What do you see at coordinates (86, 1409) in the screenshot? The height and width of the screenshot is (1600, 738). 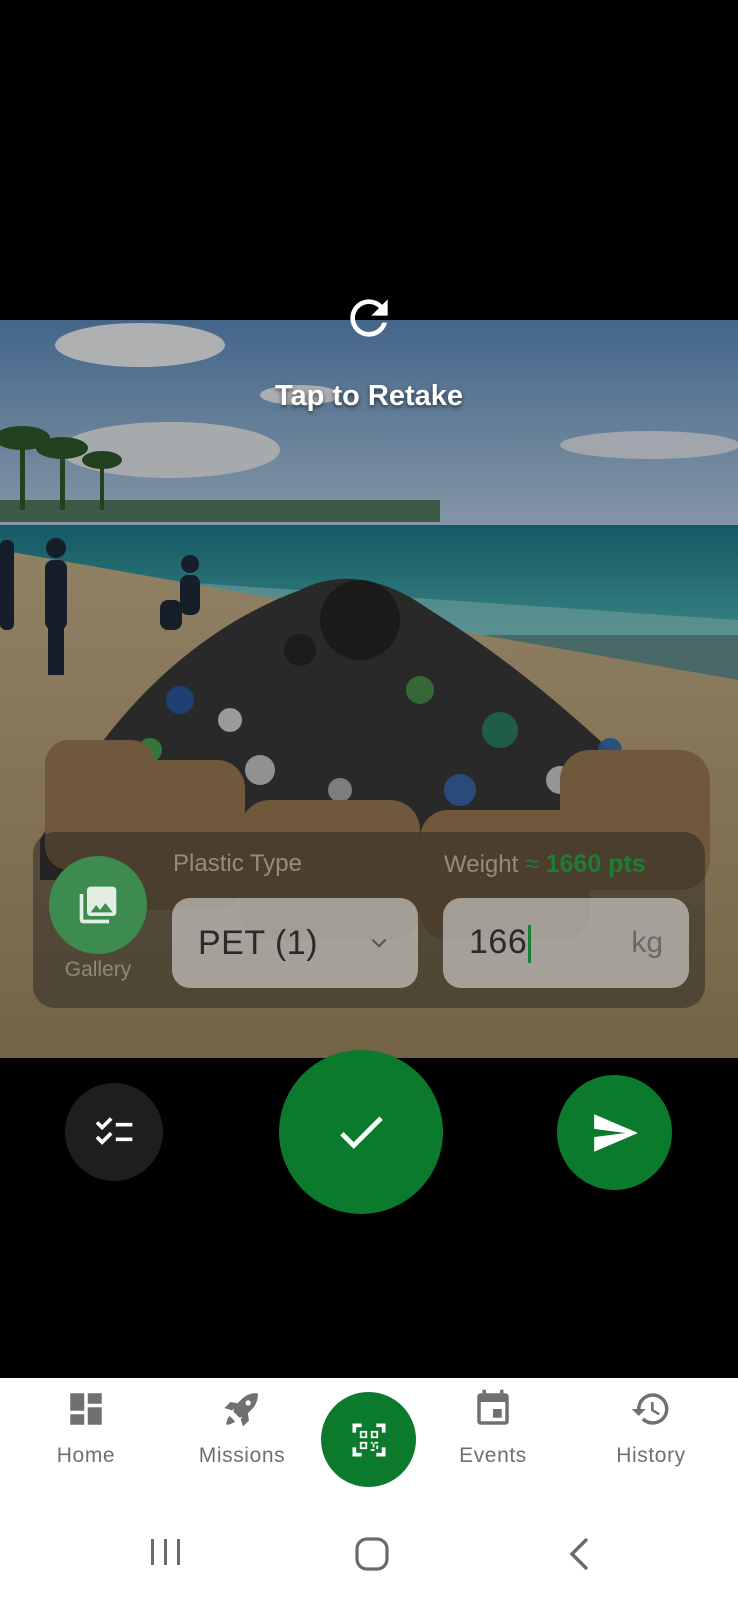 I see `dashboard-icon` at bounding box center [86, 1409].